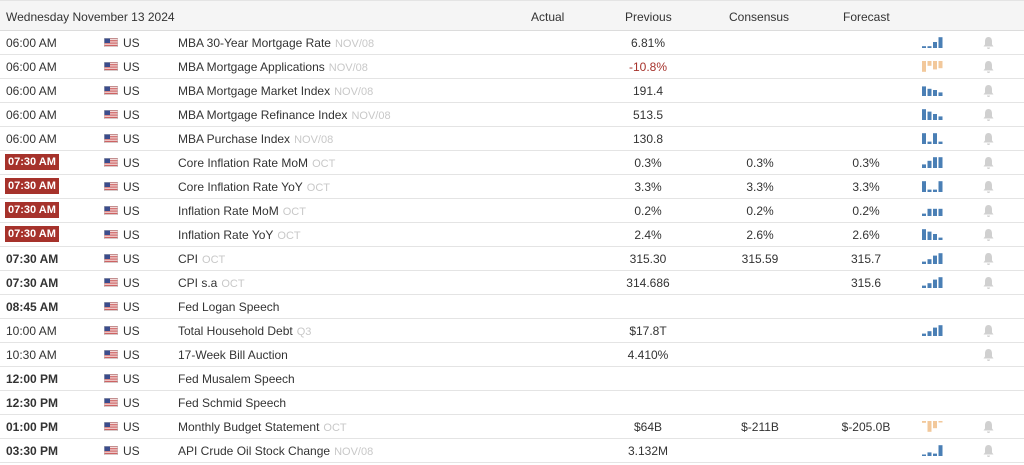  Describe the element at coordinates (201, 259) in the screenshot. I see `event-name: CPI OCT` at that location.